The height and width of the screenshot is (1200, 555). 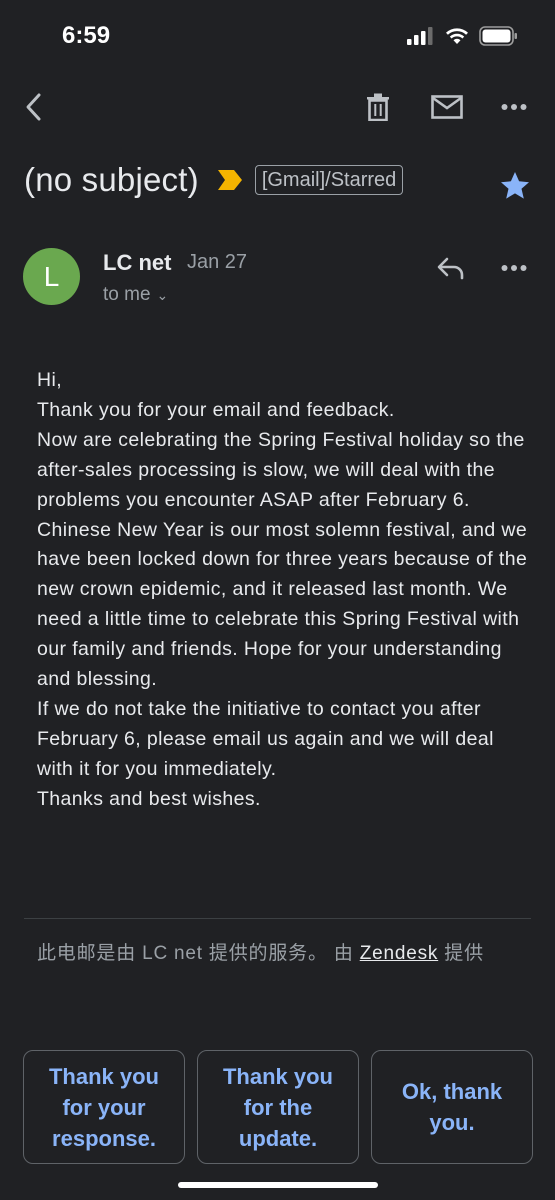 I want to click on recipient-label: to me, so click(x=127, y=294).